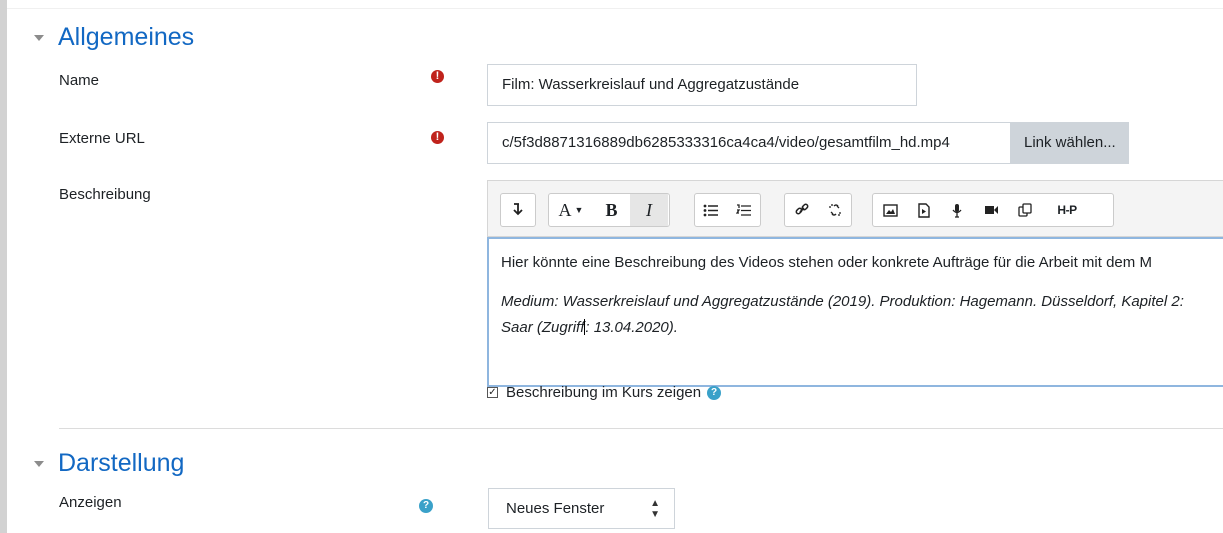 The width and height of the screenshot is (1223, 533). I want to click on media-file-icon, so click(923, 210).